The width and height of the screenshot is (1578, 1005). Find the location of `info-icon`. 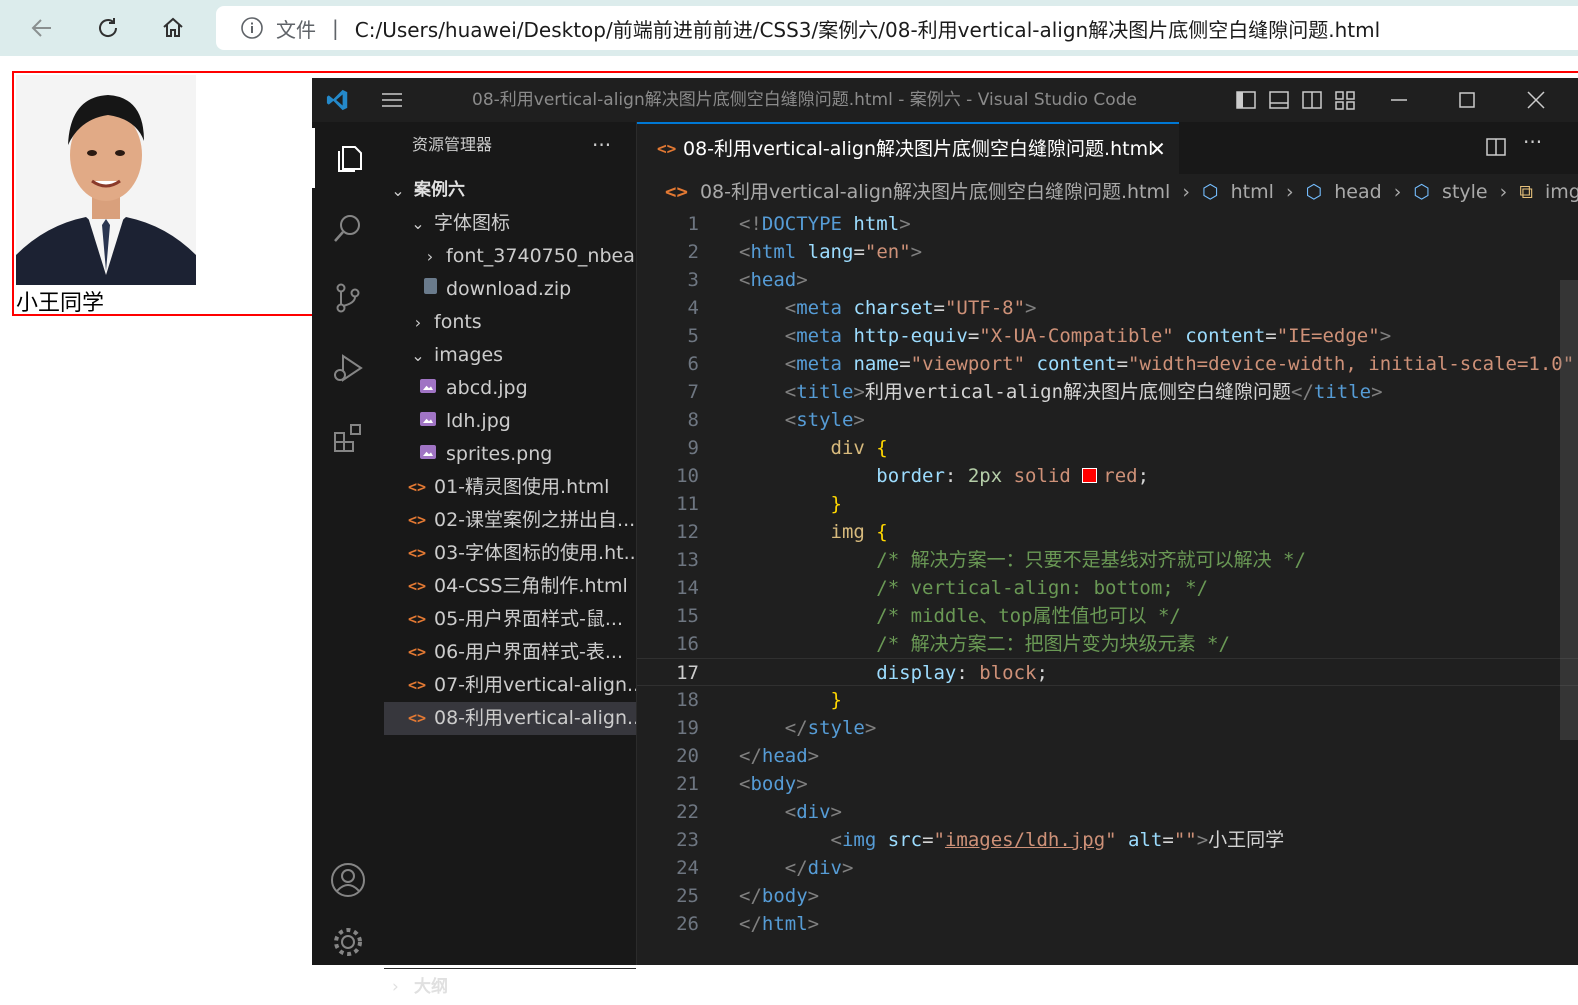

info-icon is located at coordinates (252, 28).